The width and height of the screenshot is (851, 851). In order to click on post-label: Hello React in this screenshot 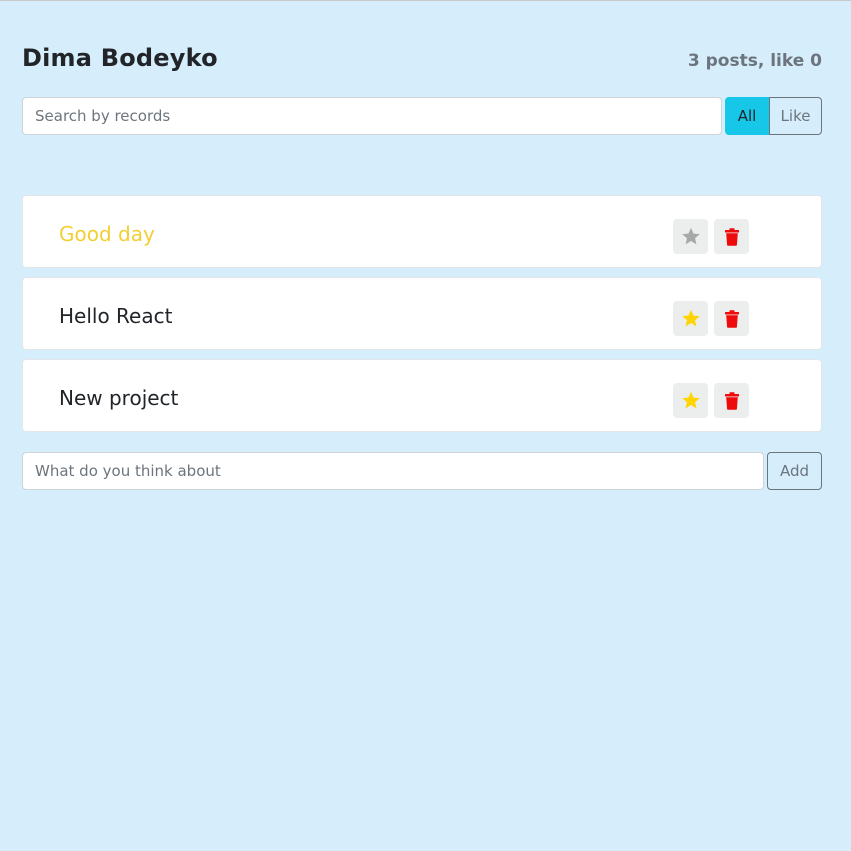, I will do `click(115, 316)`.